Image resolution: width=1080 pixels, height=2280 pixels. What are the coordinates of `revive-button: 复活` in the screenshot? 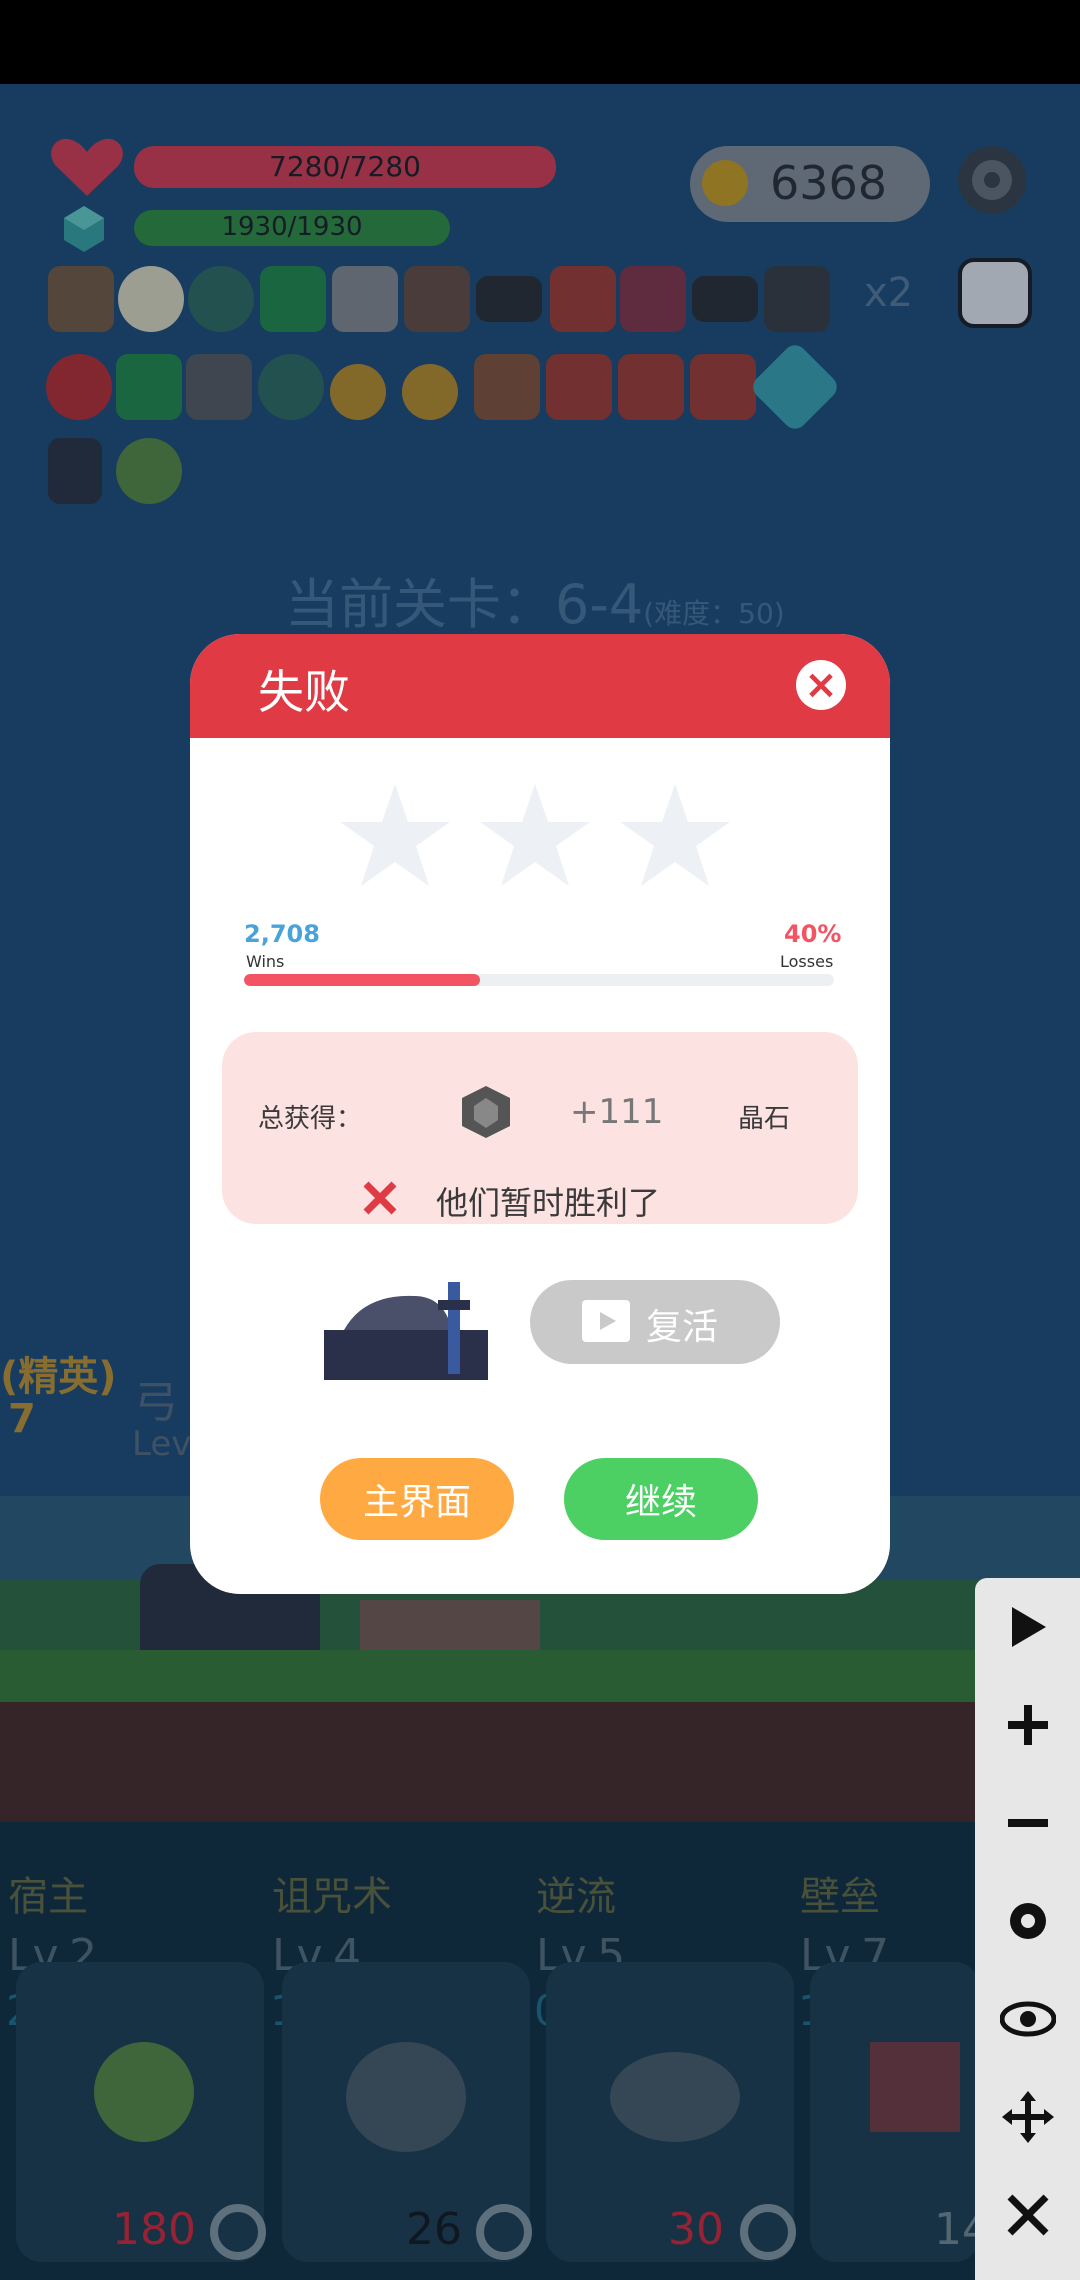 It's located at (655, 1322).